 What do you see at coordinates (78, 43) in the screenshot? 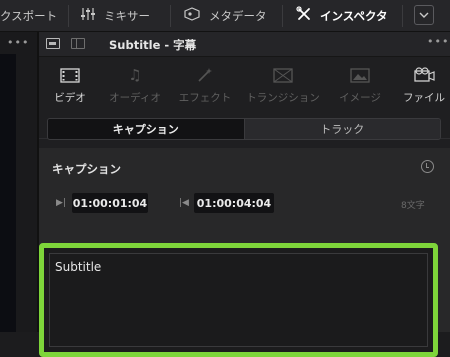
I see `split-view-icon` at bounding box center [78, 43].